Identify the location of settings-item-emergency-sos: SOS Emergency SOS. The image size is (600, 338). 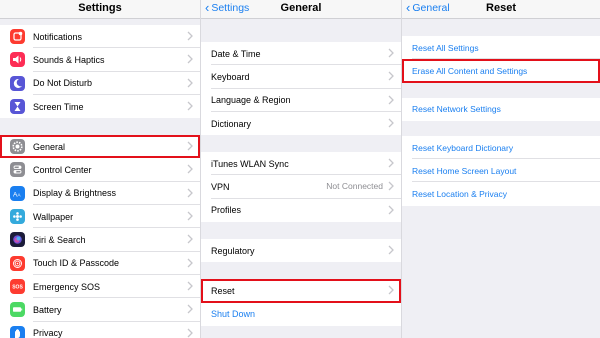
(100, 286).